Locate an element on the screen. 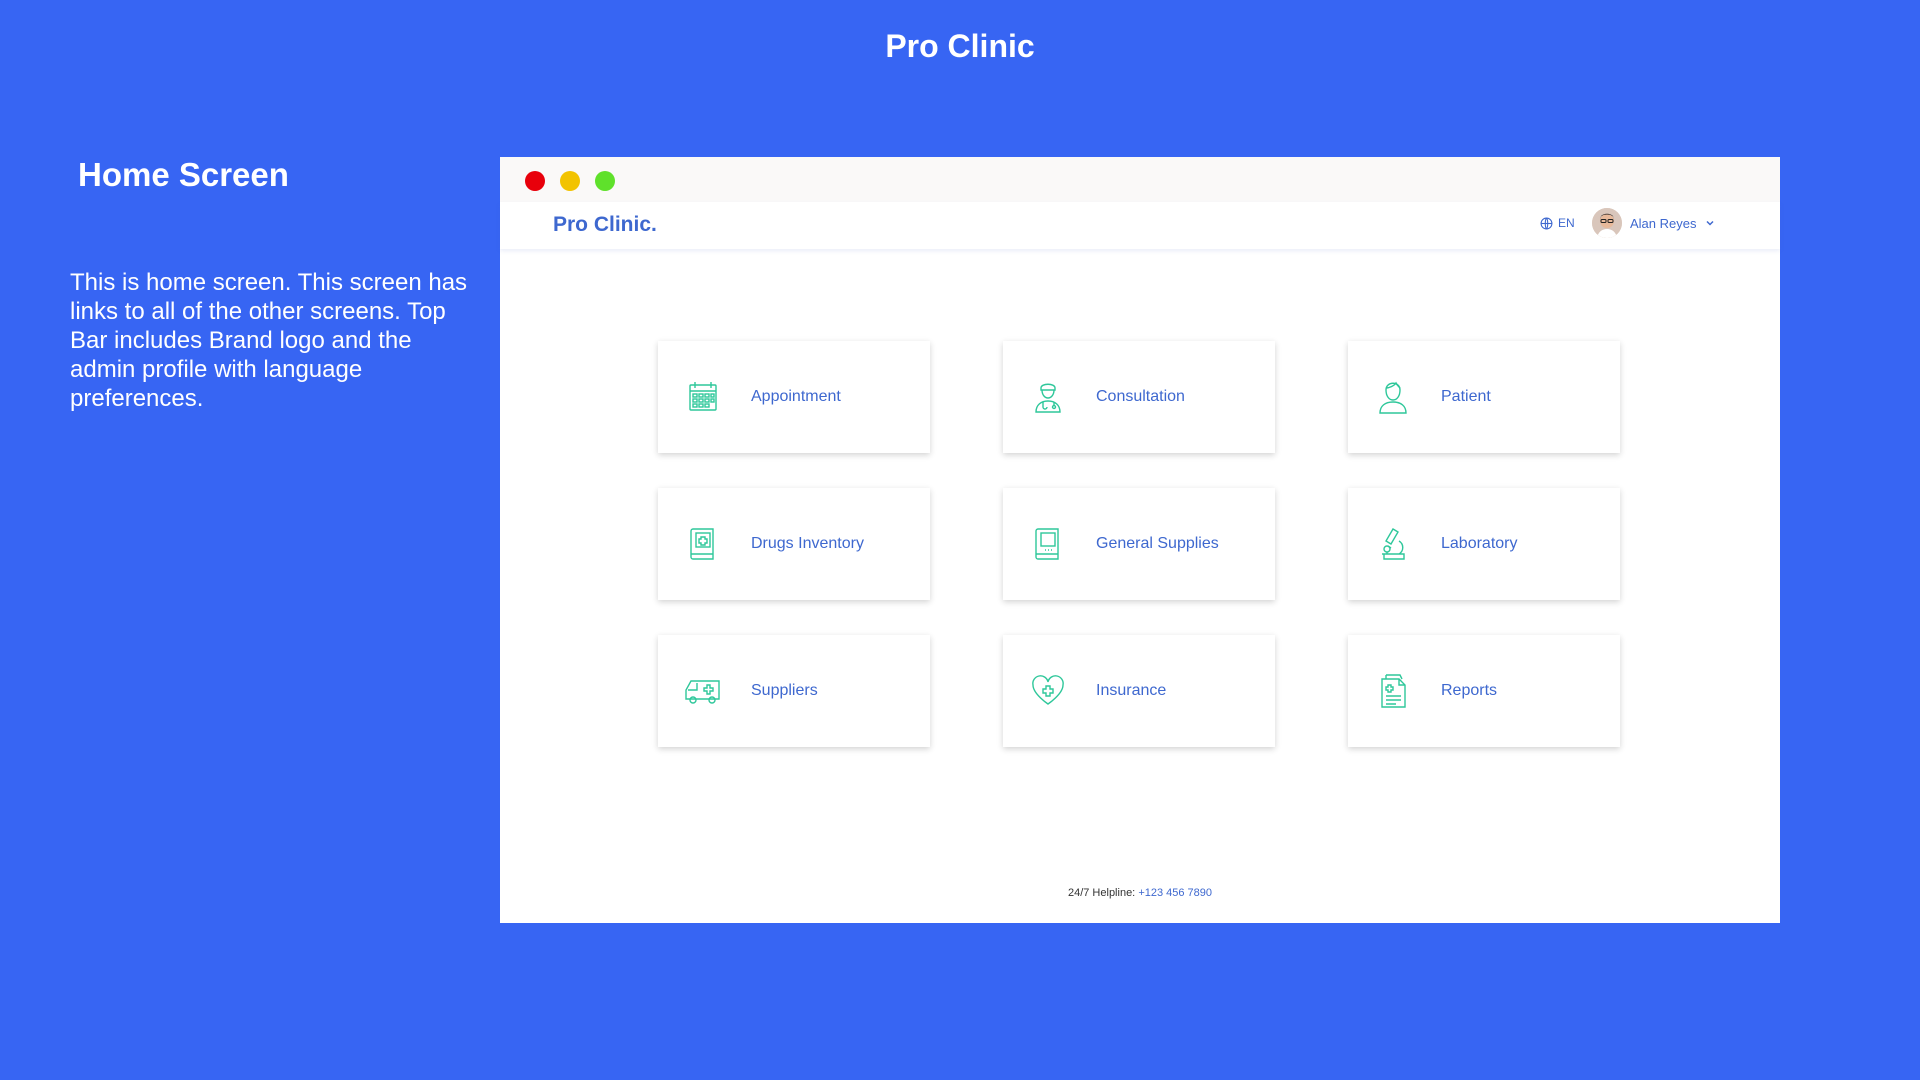 The width and height of the screenshot is (1920, 1080). helpline-label: 24/7 Helpline: is located at coordinates (1101, 893).